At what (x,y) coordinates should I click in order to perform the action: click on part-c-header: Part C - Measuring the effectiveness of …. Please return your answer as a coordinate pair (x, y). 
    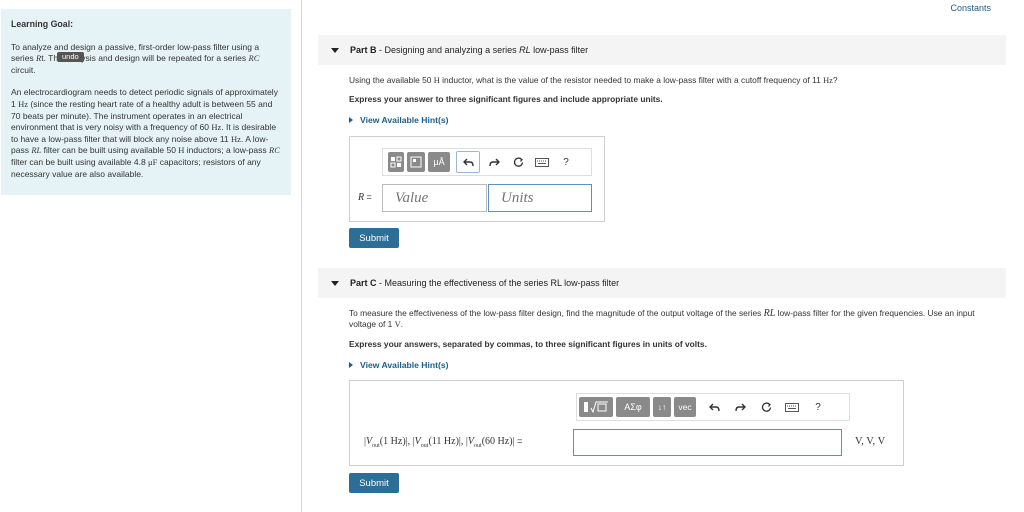
    Looking at the image, I should click on (662, 283).